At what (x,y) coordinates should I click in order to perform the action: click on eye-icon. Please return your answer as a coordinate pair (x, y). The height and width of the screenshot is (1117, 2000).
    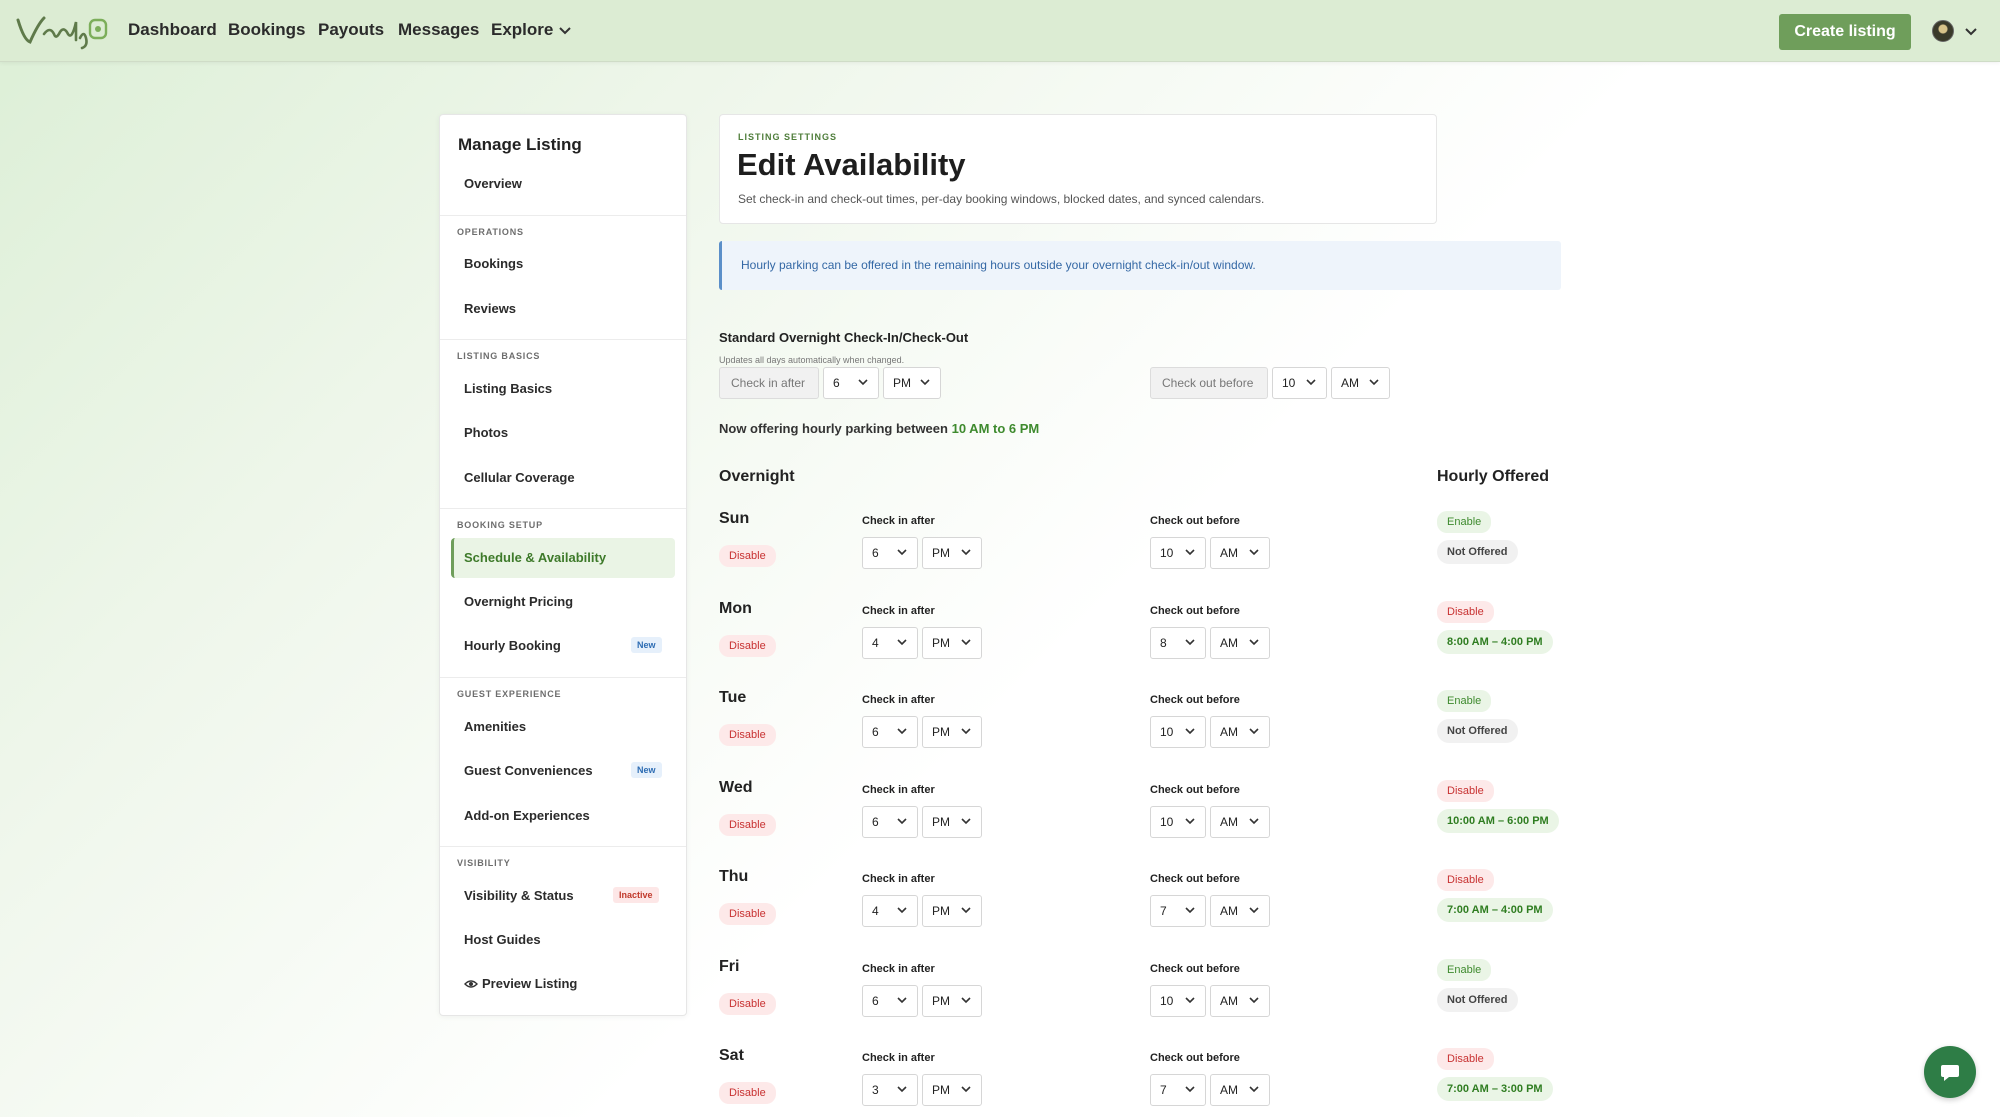
    Looking at the image, I should click on (471, 983).